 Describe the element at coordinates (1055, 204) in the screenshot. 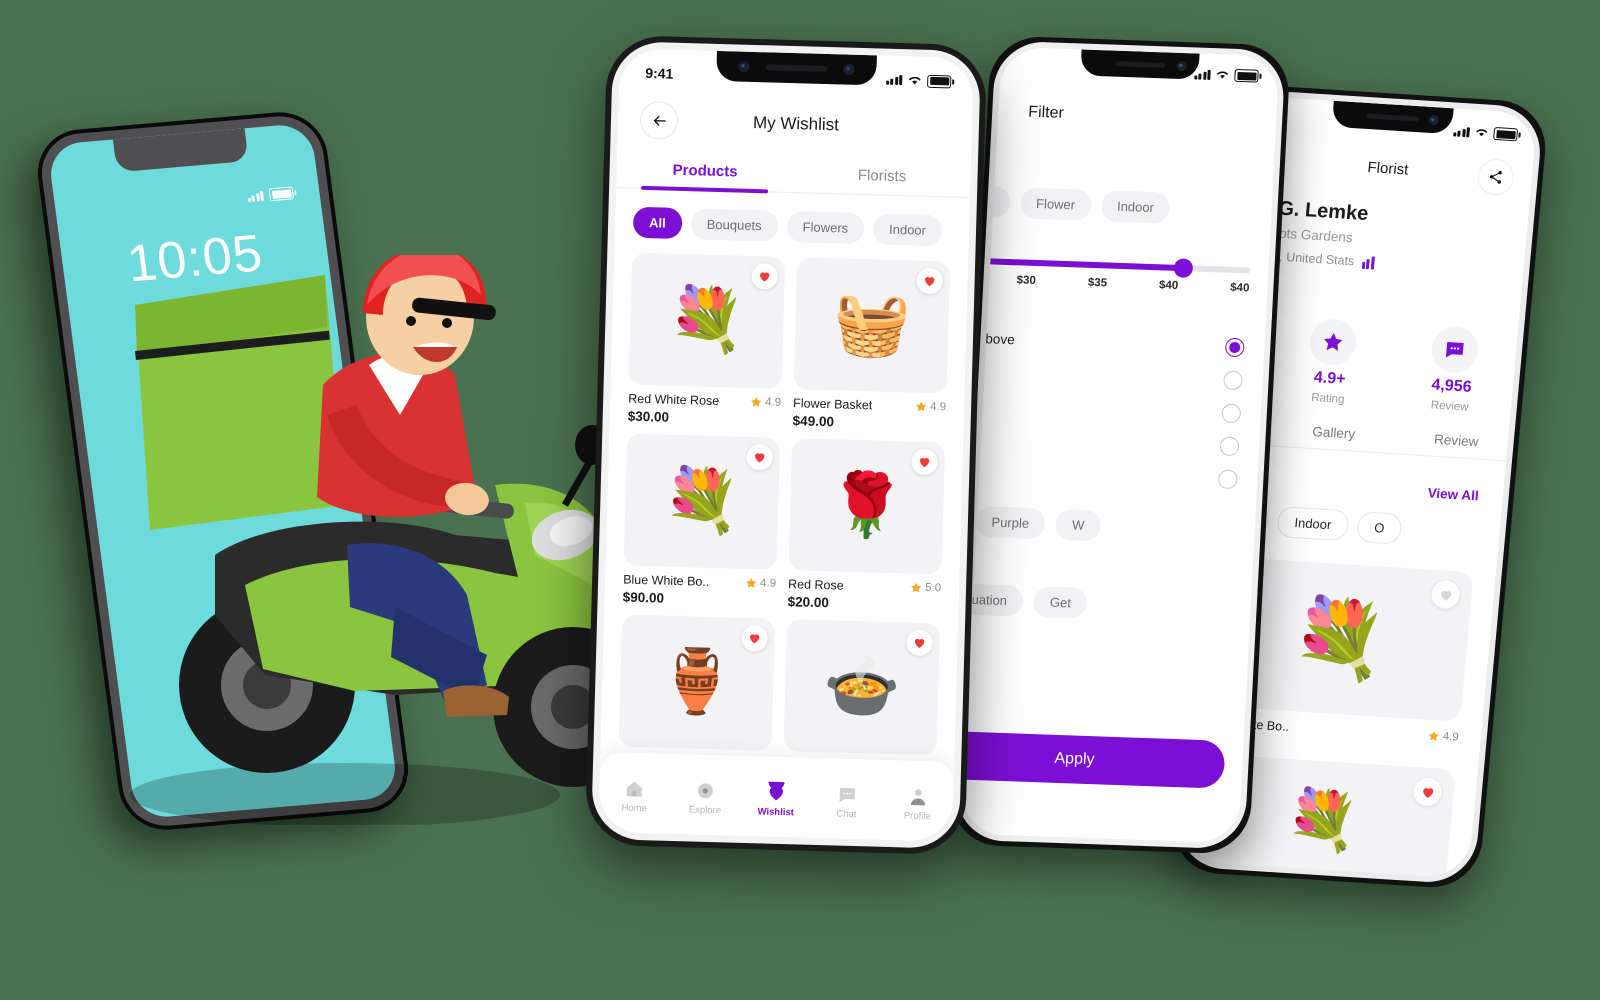

I see `chip-flower: Flower` at that location.